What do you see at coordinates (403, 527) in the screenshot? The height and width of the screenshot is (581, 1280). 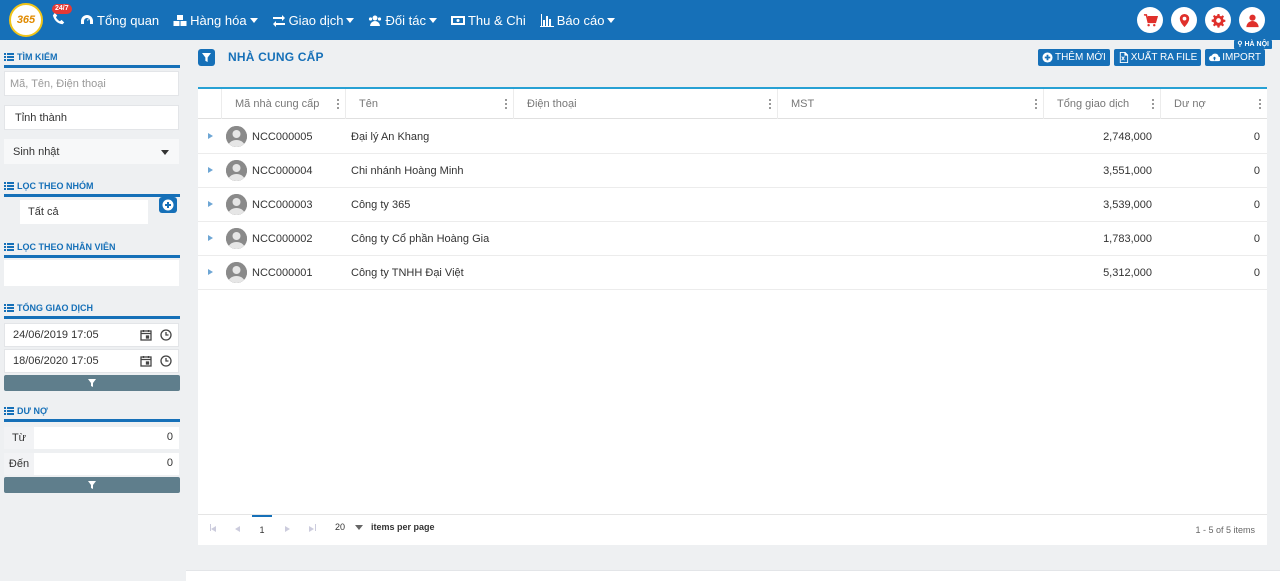 I see `items-per-page-label: items per page` at bounding box center [403, 527].